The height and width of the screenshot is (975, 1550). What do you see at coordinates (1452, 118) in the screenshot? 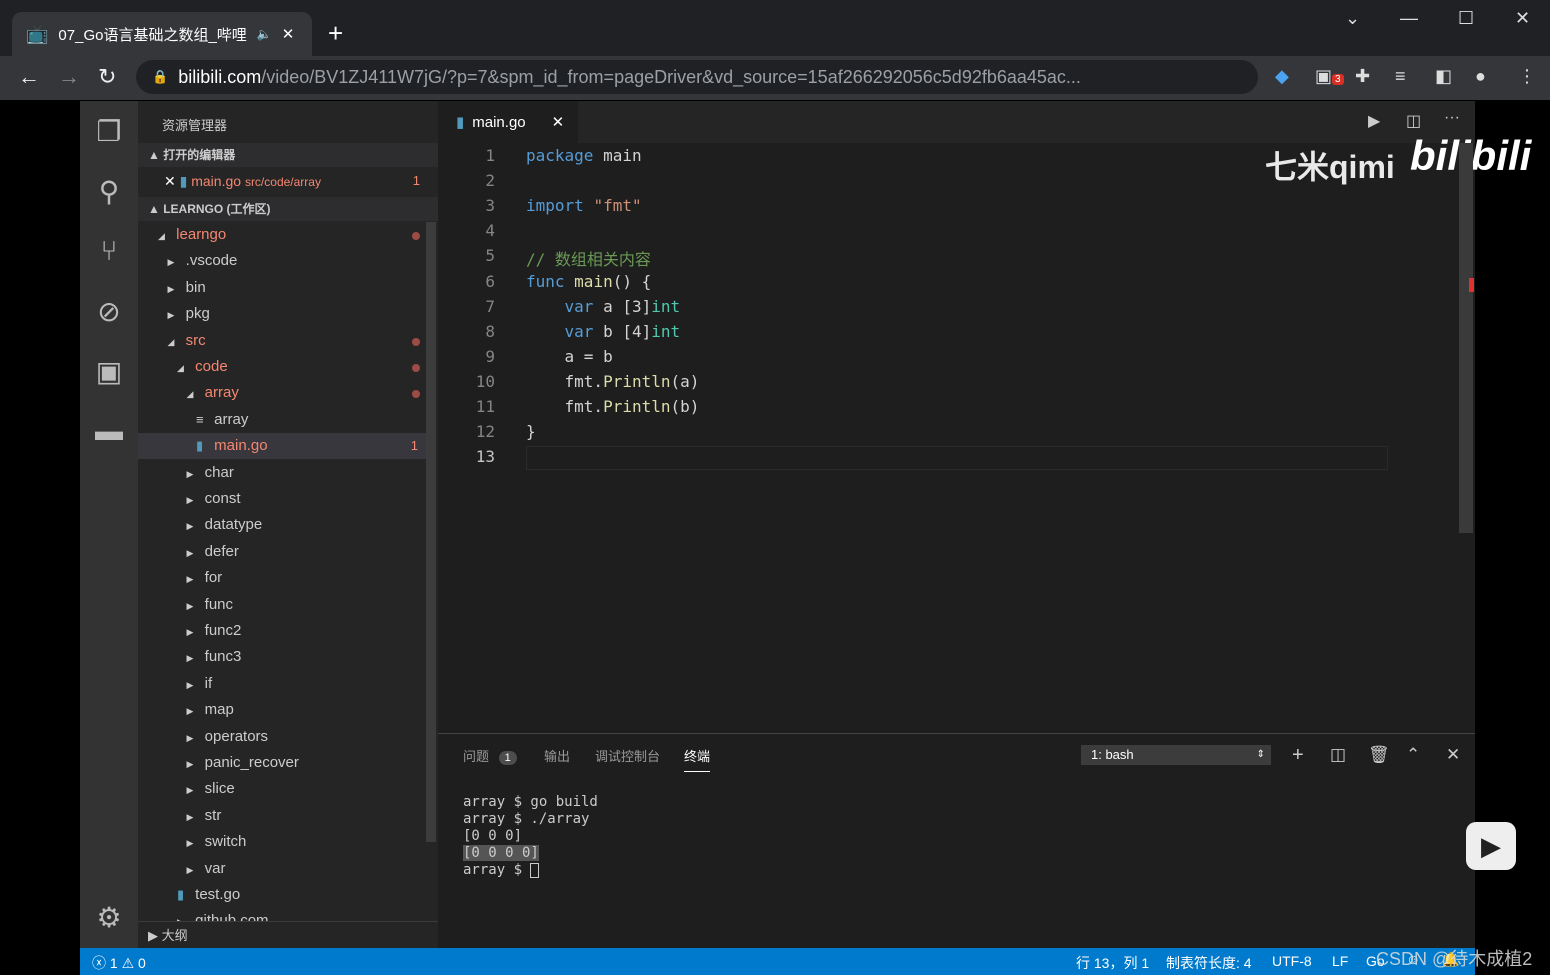
I see `more-actions-icon: ···` at bounding box center [1452, 118].